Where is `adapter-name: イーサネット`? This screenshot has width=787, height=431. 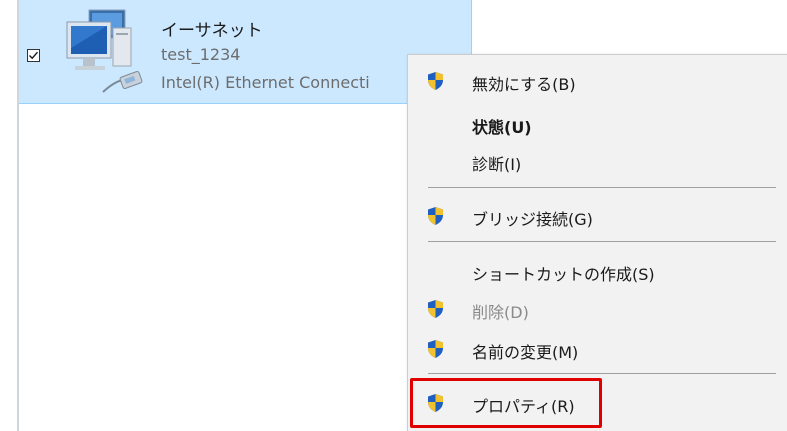
adapter-name: イーサネット is located at coordinates (212, 31).